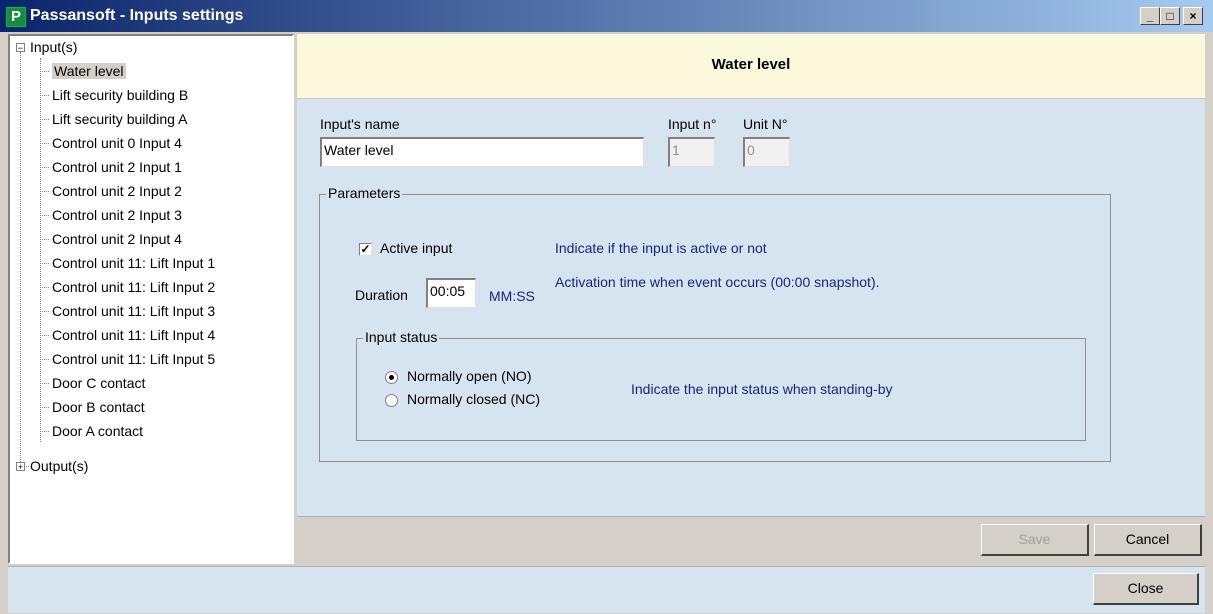 The image size is (1213, 614). What do you see at coordinates (391, 400) in the screenshot?
I see `normally-closed-radio` at bounding box center [391, 400].